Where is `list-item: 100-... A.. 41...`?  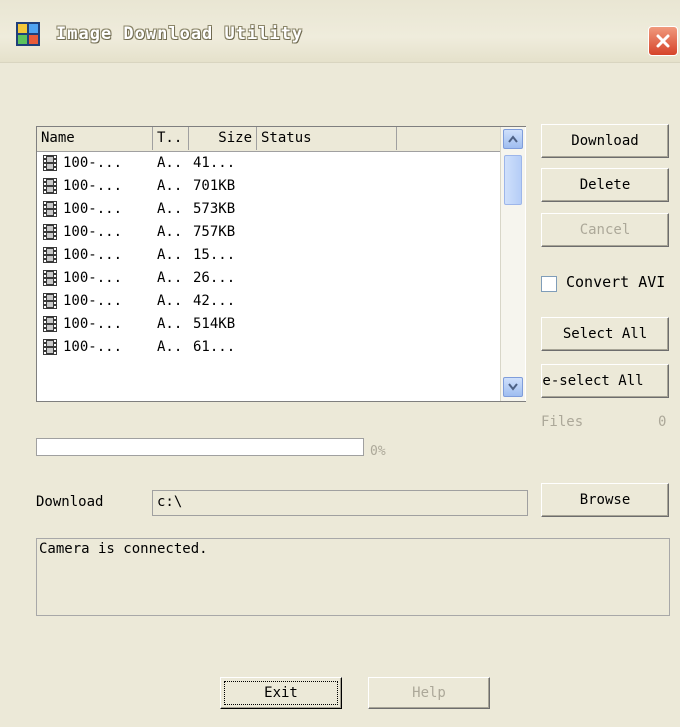 list-item: 100-... A.. 41... is located at coordinates (272, 163).